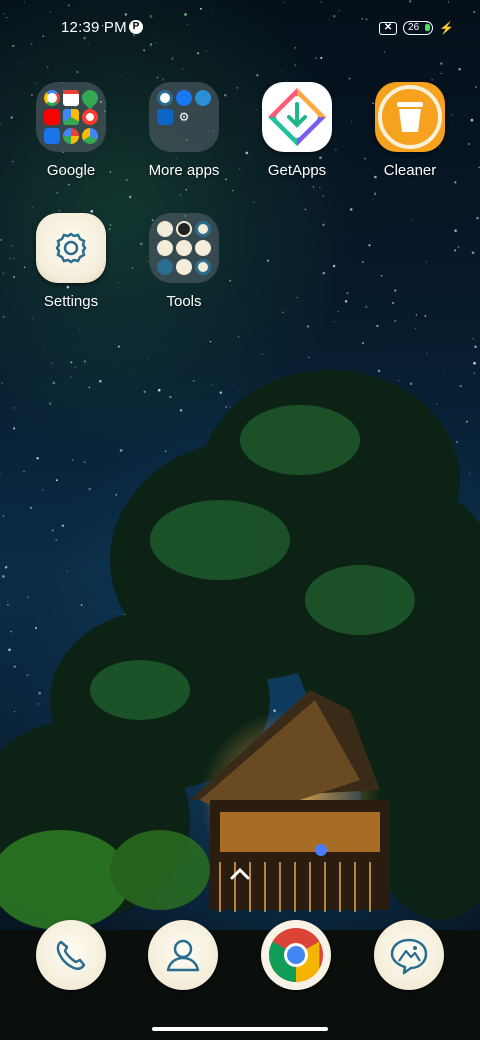 The width and height of the screenshot is (480, 1040). I want to click on chrome-icon, so click(295, 955).